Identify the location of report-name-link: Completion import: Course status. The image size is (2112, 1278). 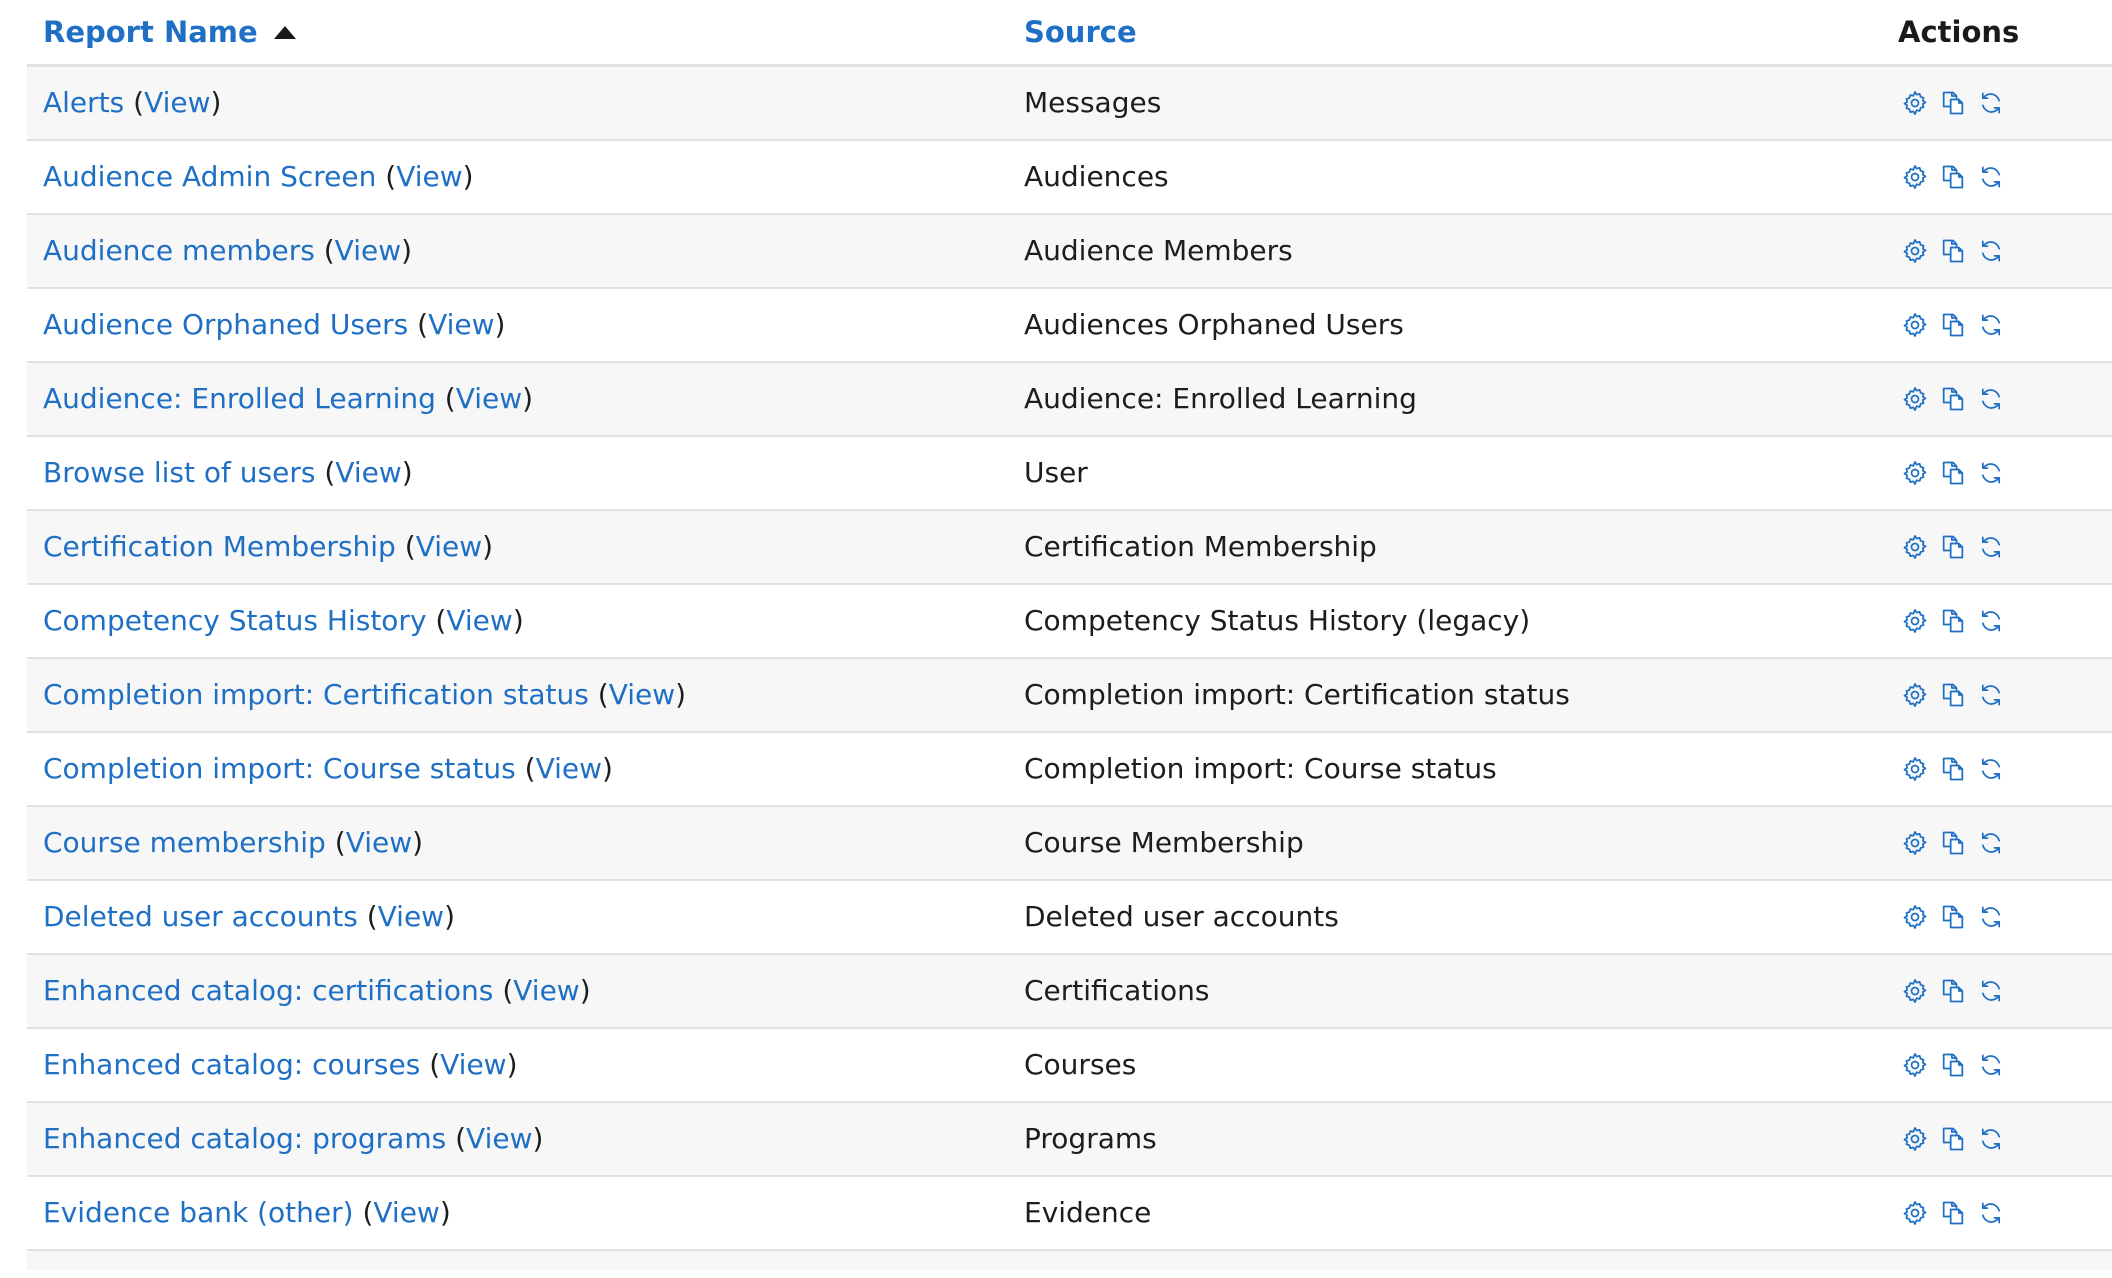
(279, 768).